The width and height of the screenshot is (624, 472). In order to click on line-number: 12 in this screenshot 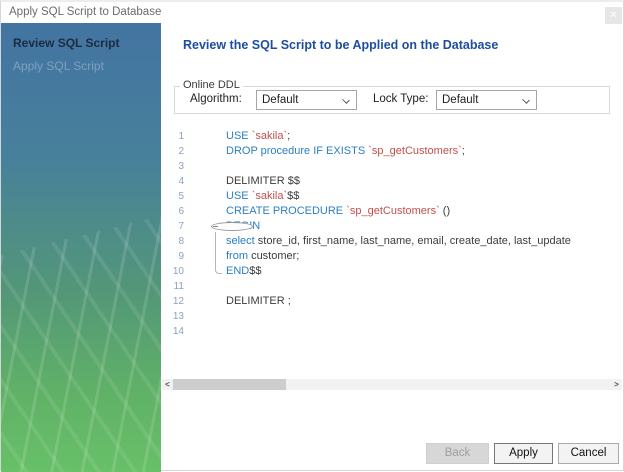, I will do `click(178, 301)`.